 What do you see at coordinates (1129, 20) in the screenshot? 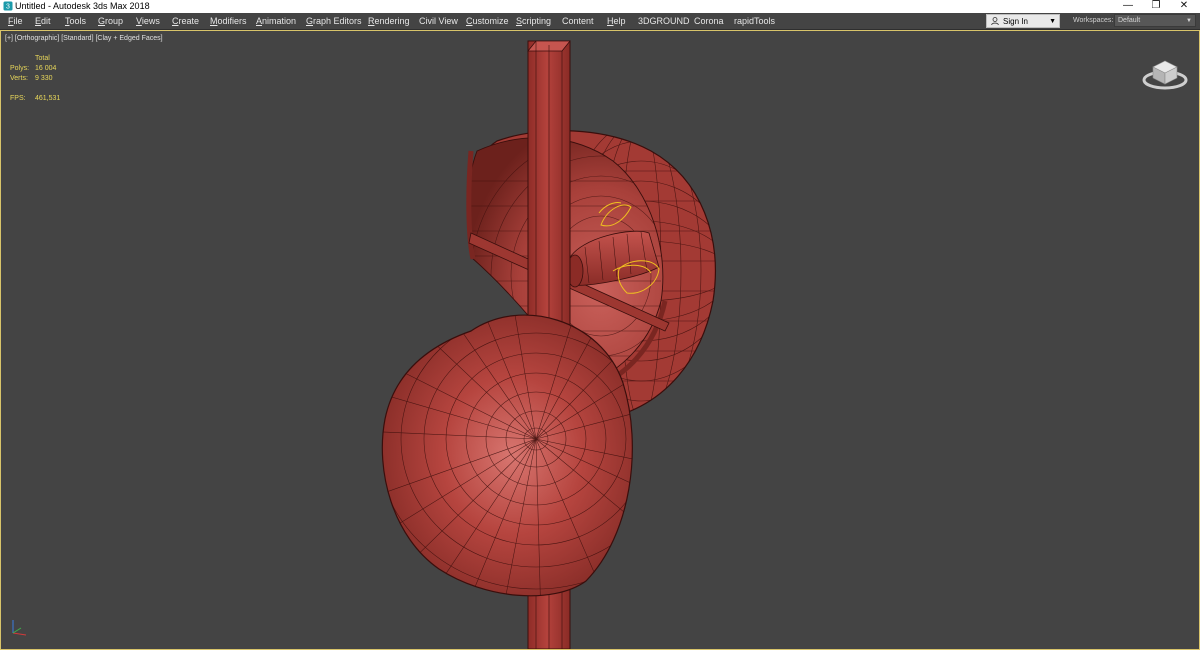
I see `workspaces-value: Default` at bounding box center [1129, 20].